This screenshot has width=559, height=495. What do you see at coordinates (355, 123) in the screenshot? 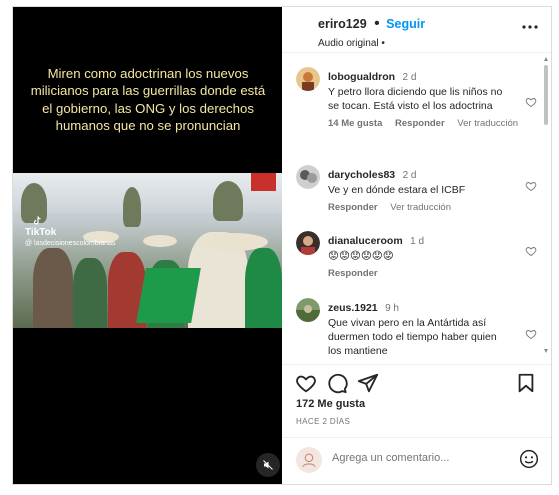
I see `comment-likes: 14 Me gusta` at bounding box center [355, 123].